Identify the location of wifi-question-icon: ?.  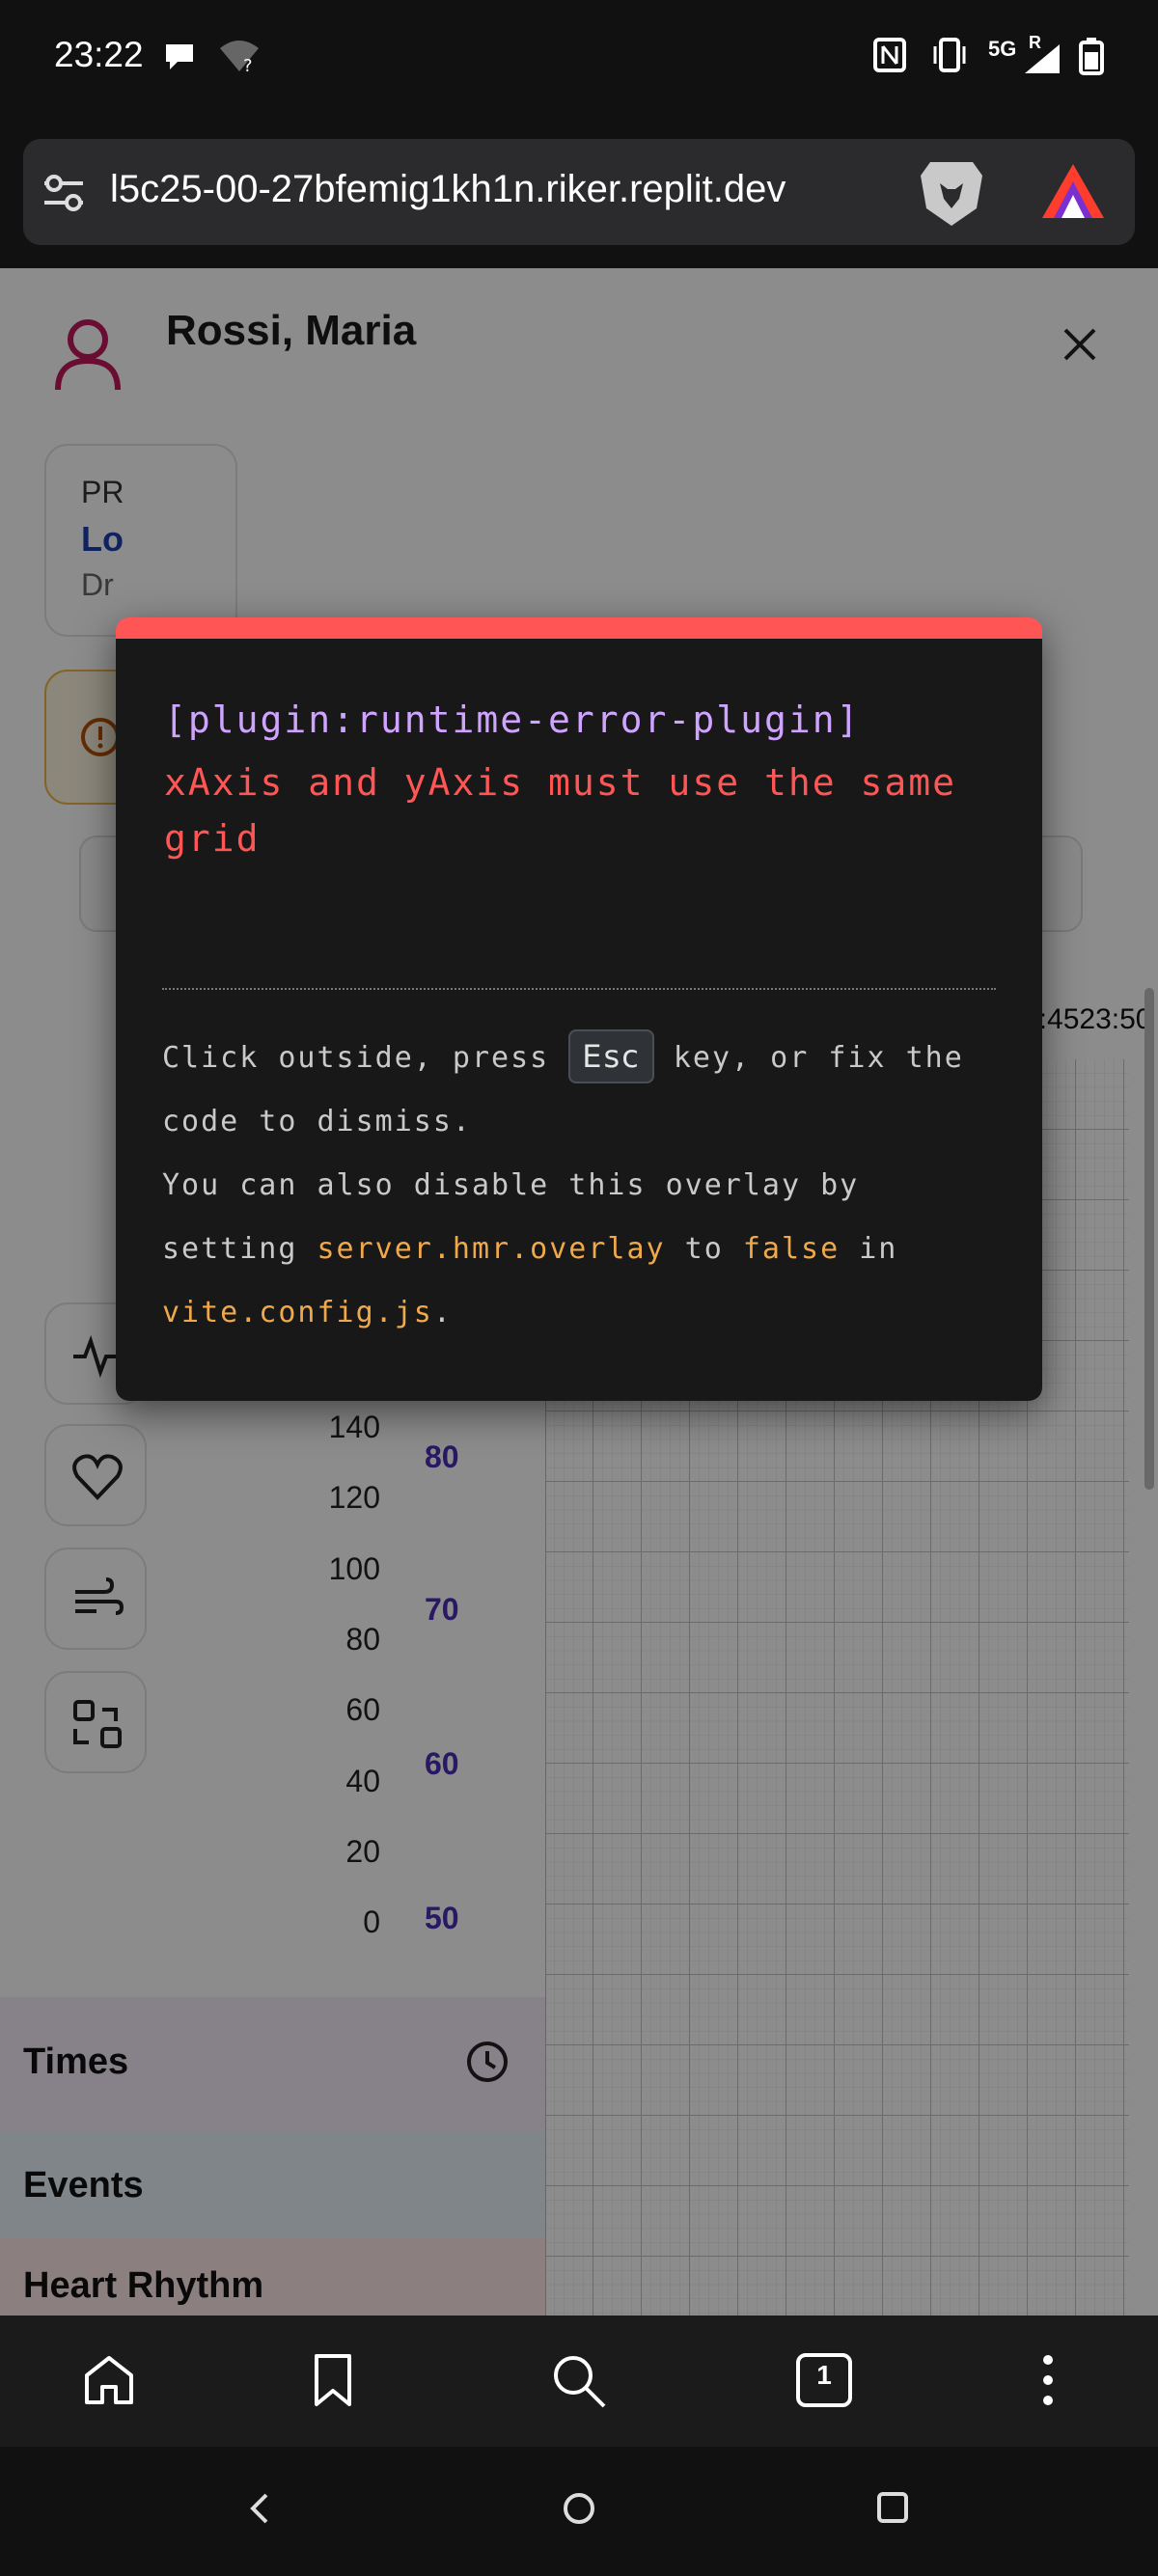
(239, 58).